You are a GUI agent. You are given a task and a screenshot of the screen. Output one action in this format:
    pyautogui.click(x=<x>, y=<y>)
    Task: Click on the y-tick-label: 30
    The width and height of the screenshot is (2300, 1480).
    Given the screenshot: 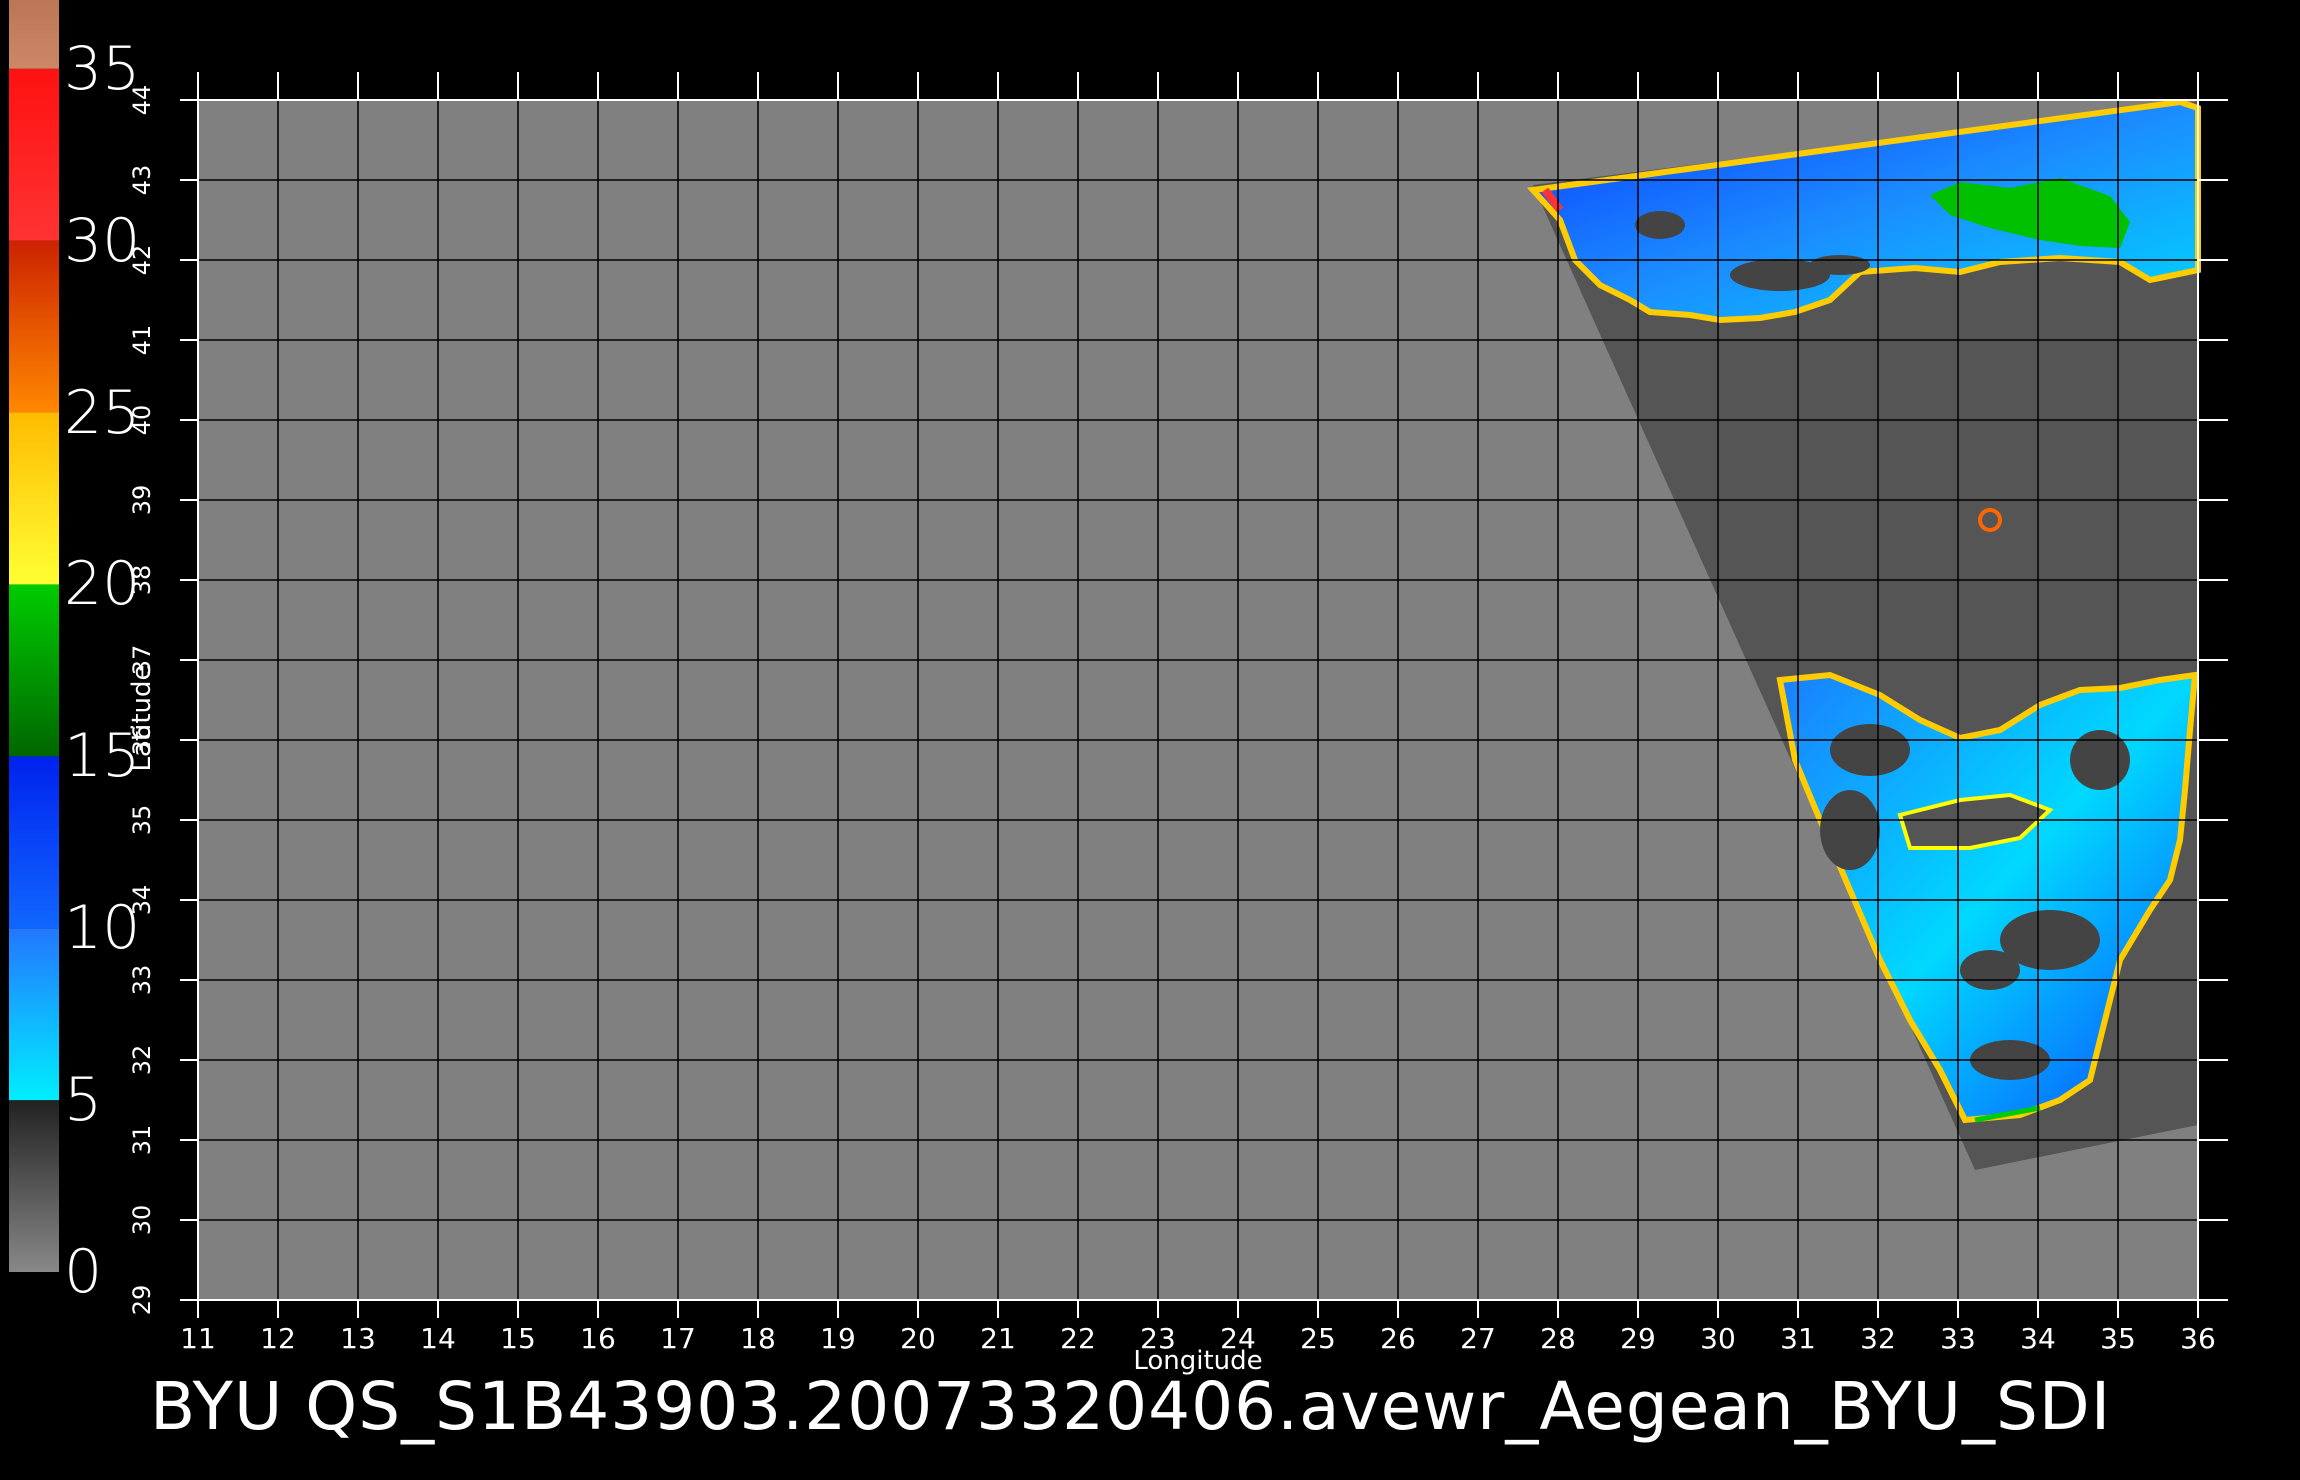 What is the action you would take?
    pyautogui.click(x=142, y=1220)
    